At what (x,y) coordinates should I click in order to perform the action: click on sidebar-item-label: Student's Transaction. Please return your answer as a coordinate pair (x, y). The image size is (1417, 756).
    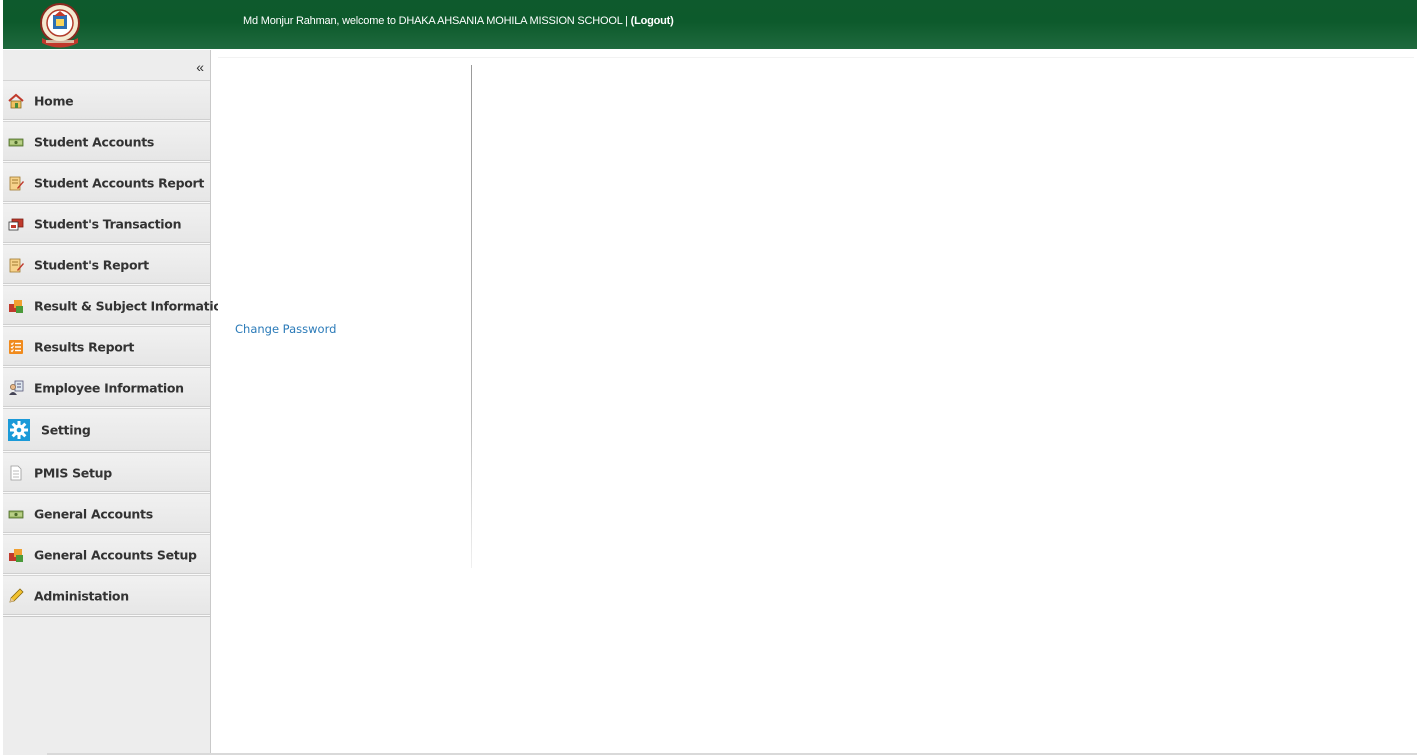
    Looking at the image, I should click on (108, 223).